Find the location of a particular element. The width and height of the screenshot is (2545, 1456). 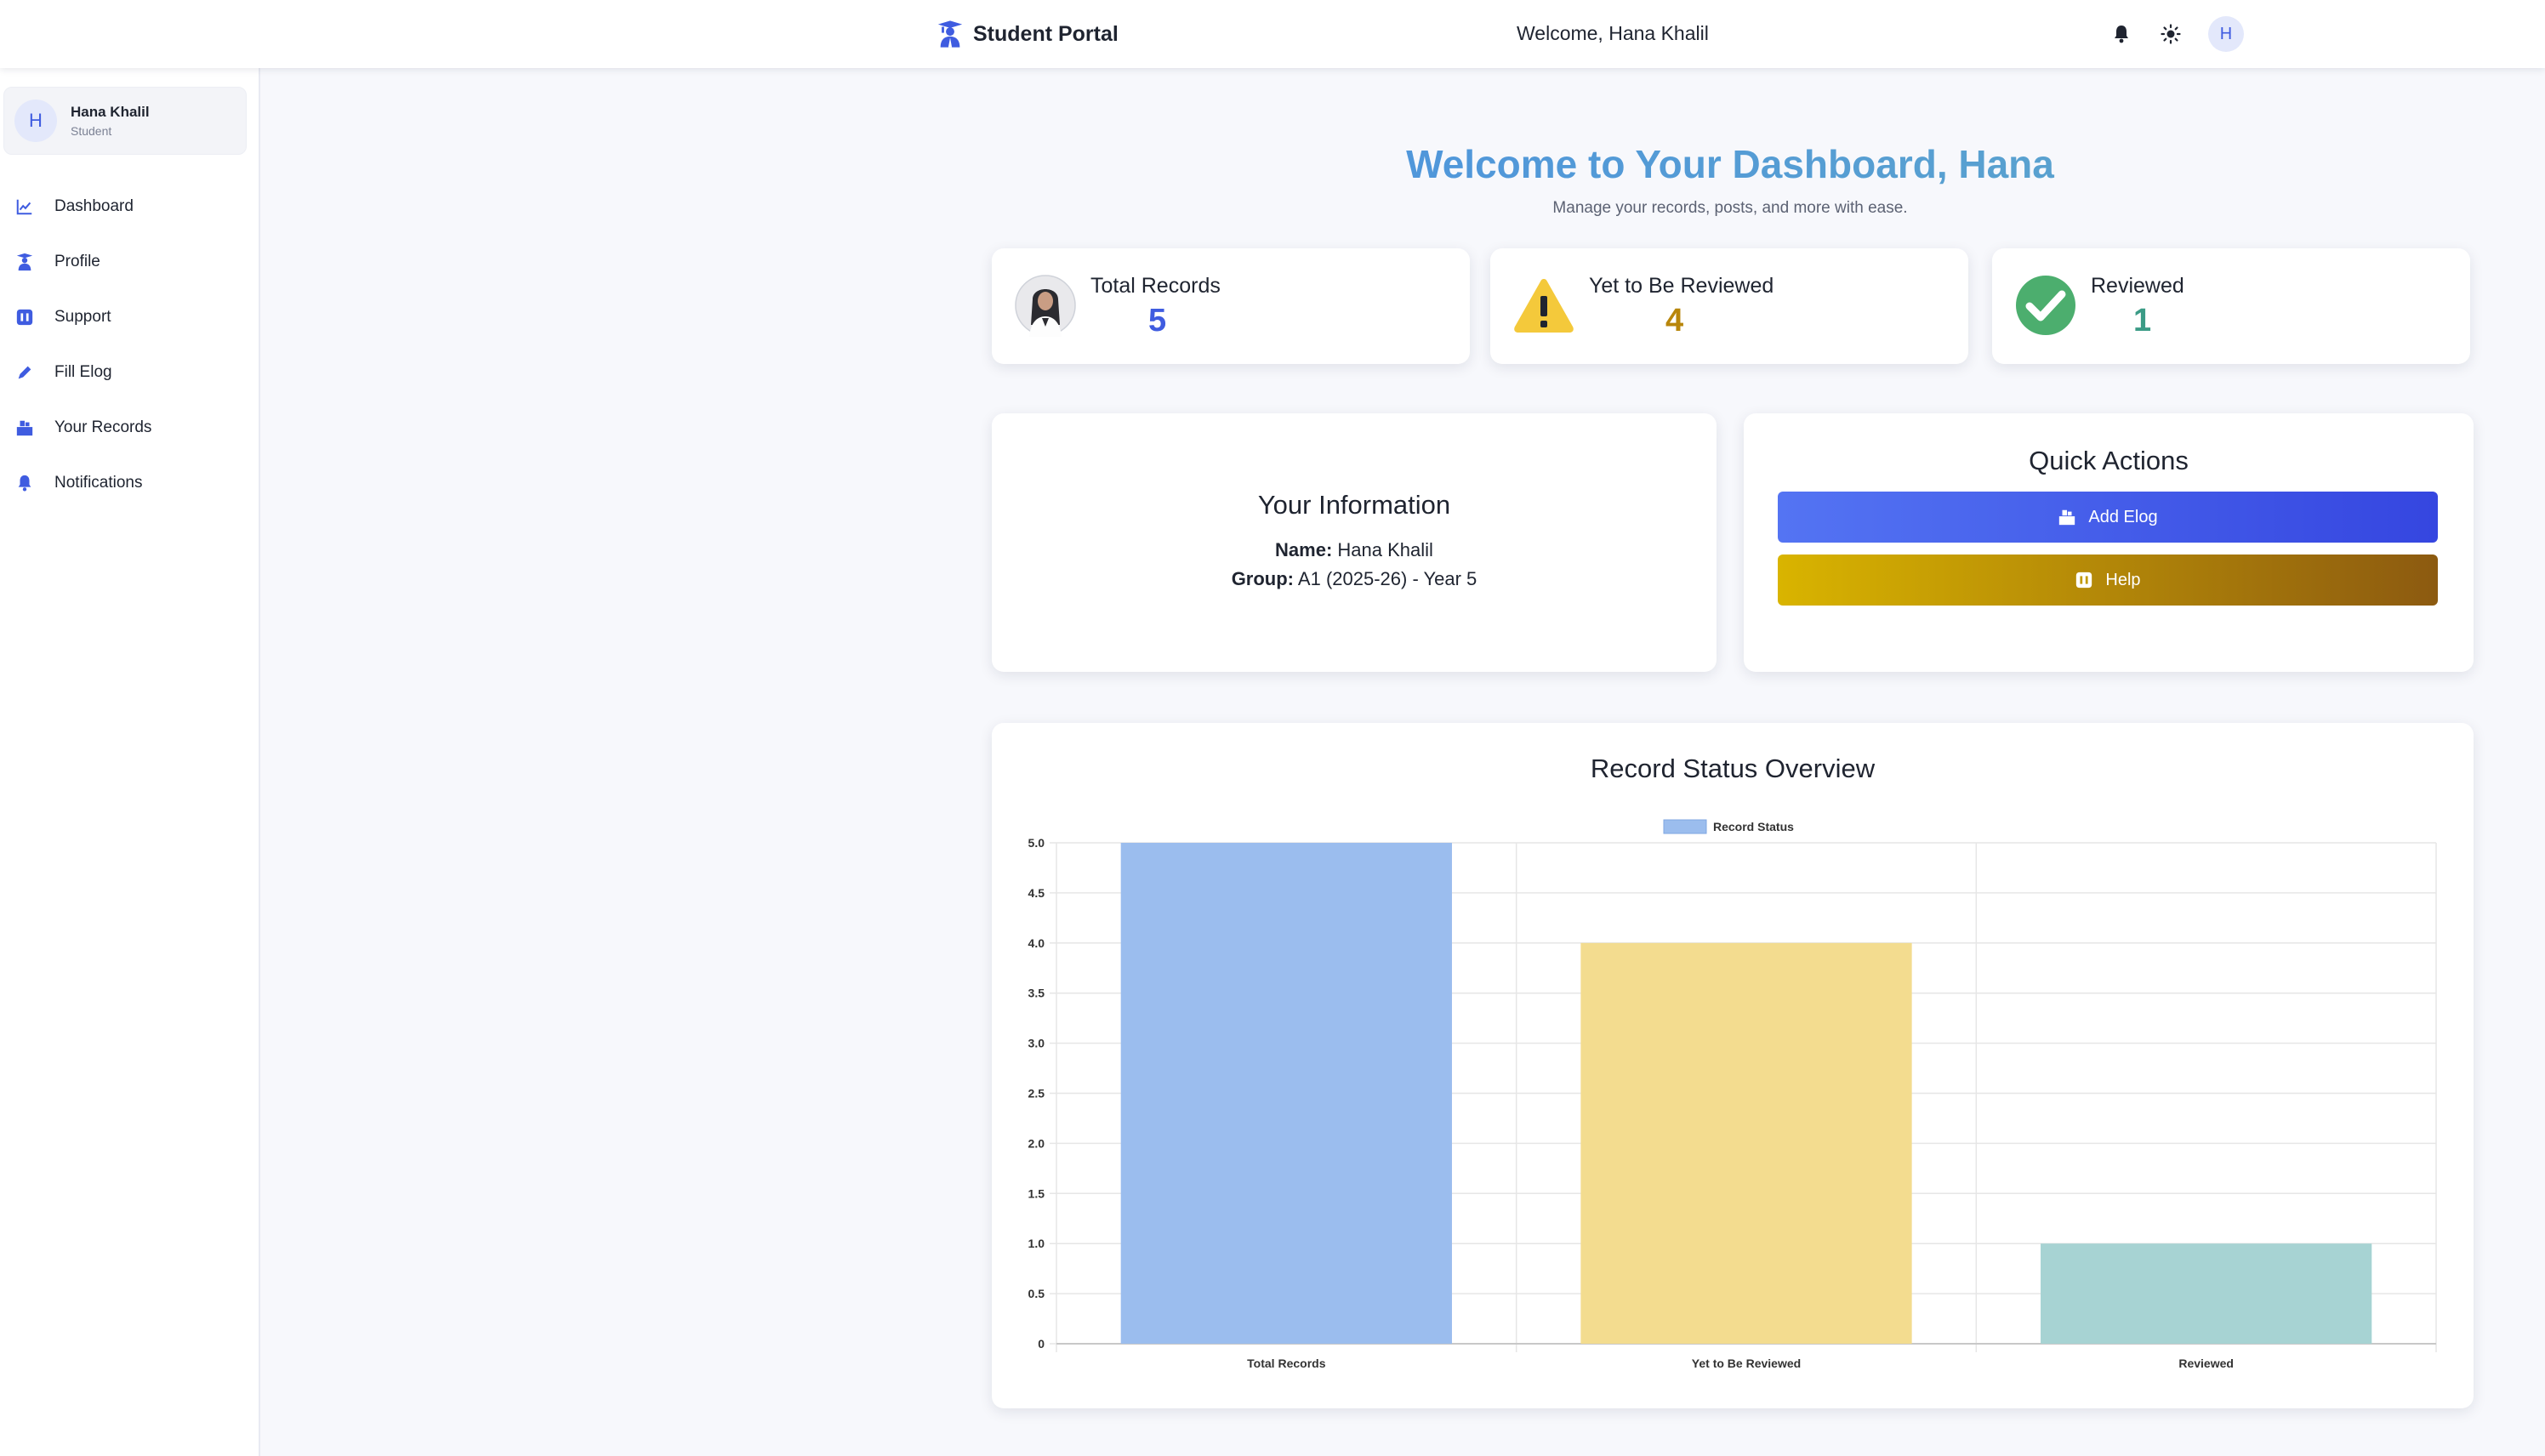

stat-value: 5 is located at coordinates (1157, 320).